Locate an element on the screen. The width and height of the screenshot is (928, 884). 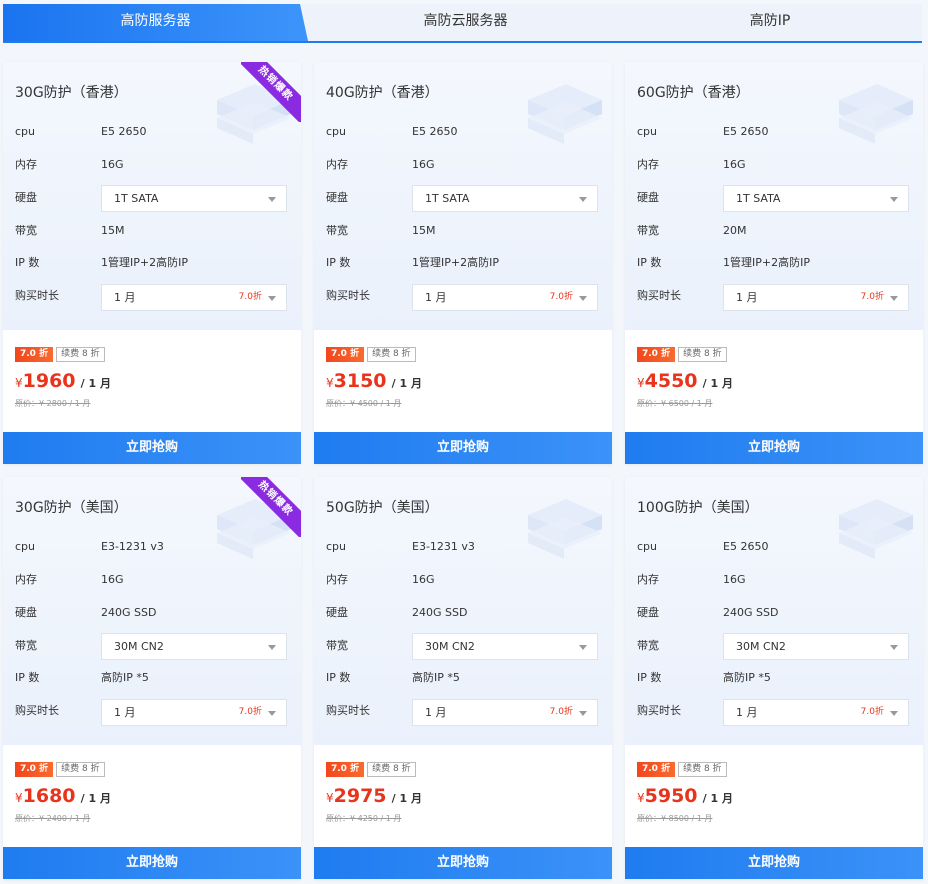
spec-value: 20M is located at coordinates (735, 230).